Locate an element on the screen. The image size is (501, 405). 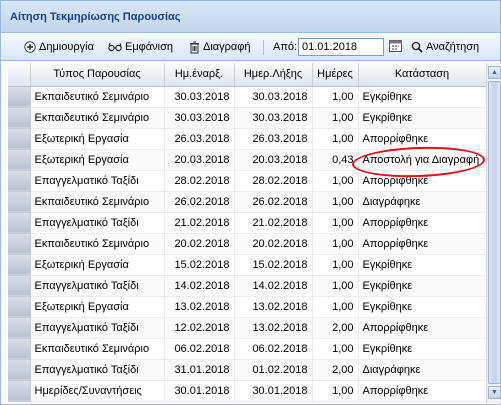
cell-end-date: 26.03.2018 is located at coordinates (273, 139).